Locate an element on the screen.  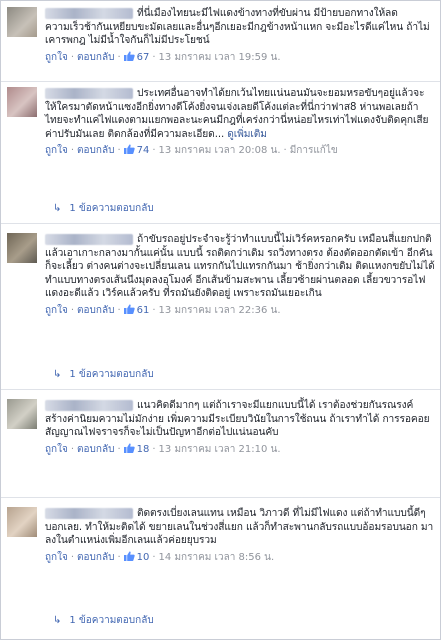
like-count: 10 is located at coordinates (143, 557).